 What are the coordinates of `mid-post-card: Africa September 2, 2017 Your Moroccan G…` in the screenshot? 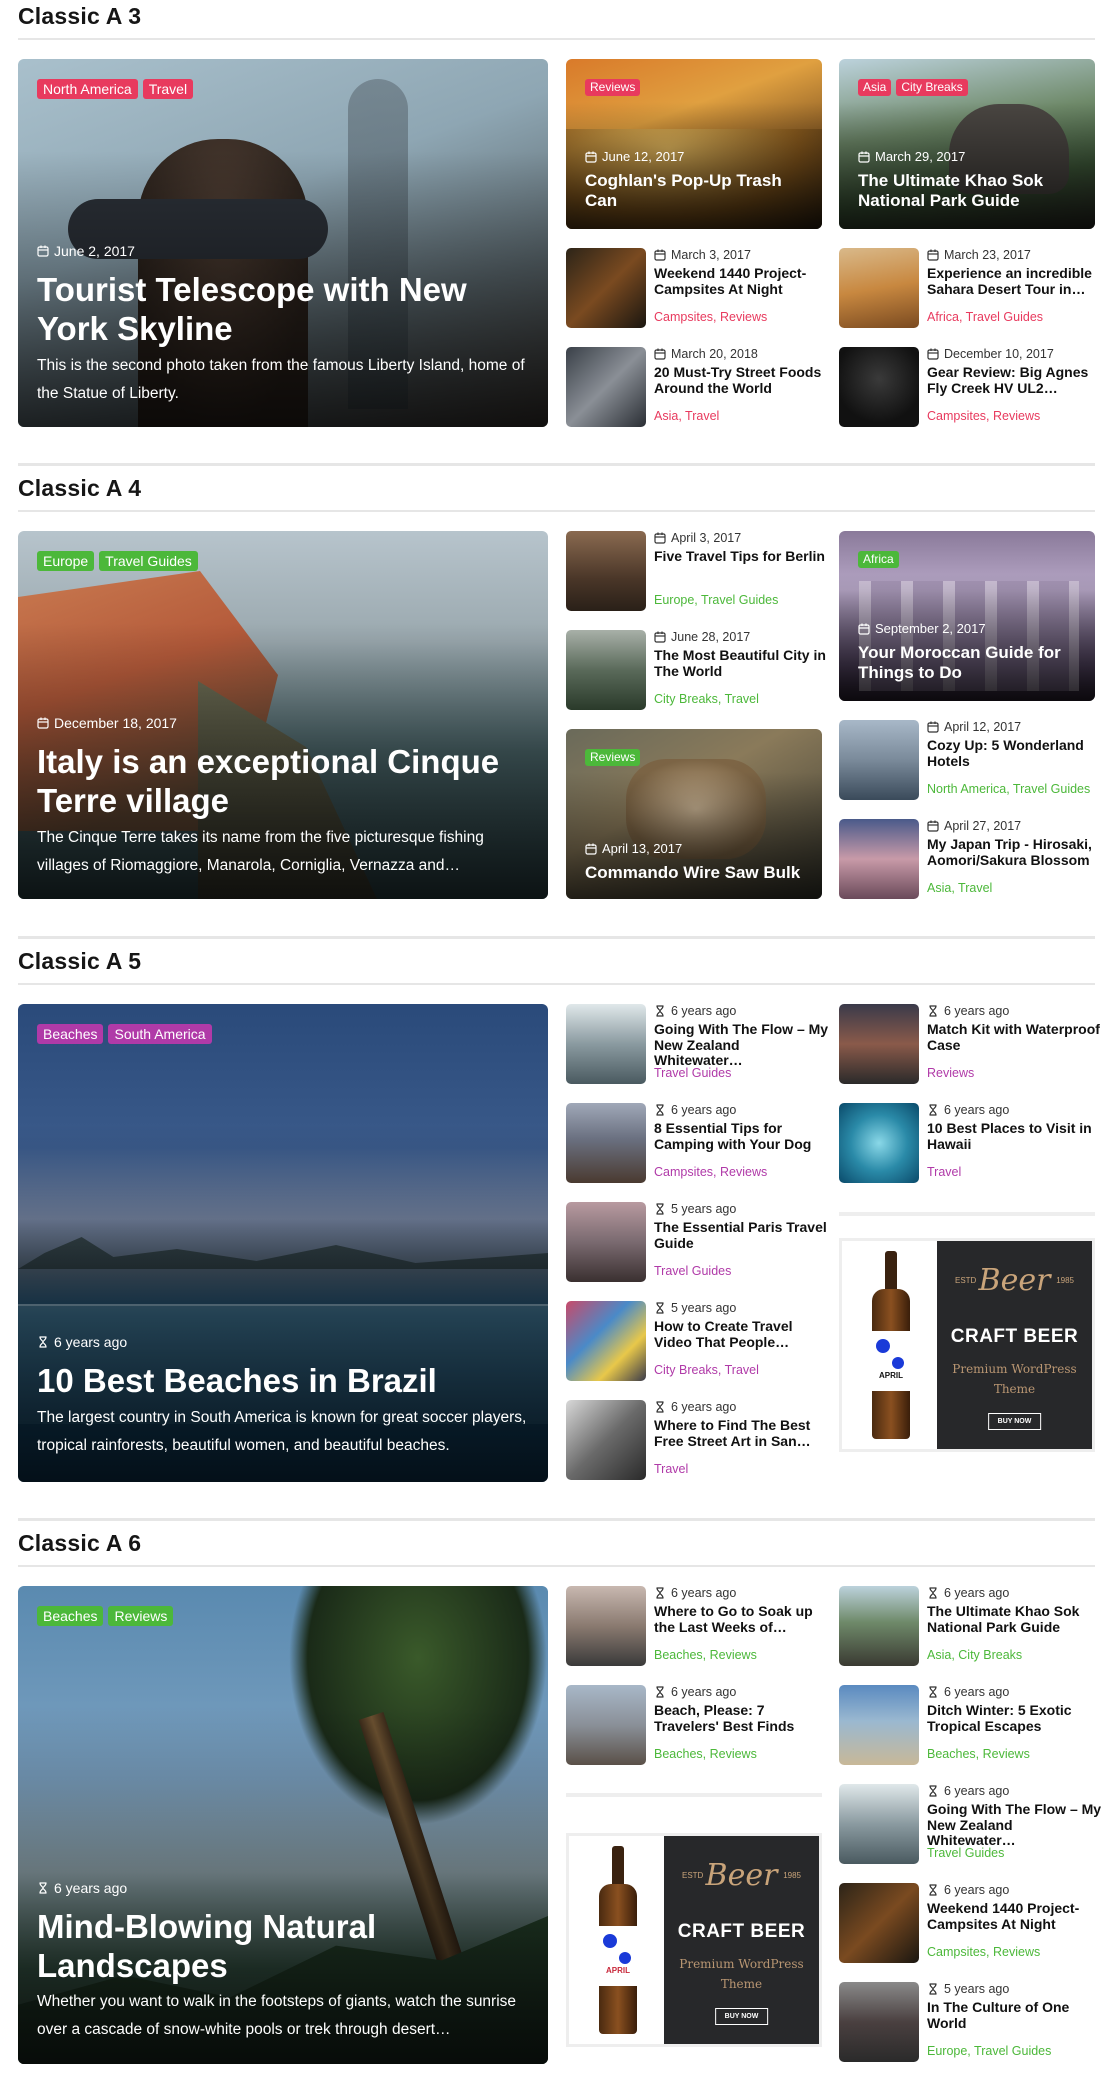 It's located at (967, 616).